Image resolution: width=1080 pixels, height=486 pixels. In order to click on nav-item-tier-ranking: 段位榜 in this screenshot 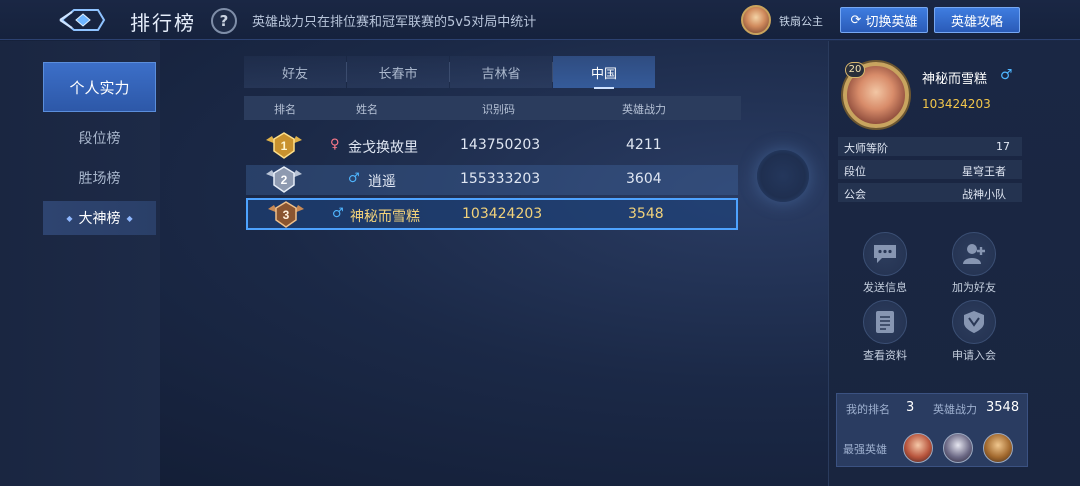, I will do `click(99, 138)`.